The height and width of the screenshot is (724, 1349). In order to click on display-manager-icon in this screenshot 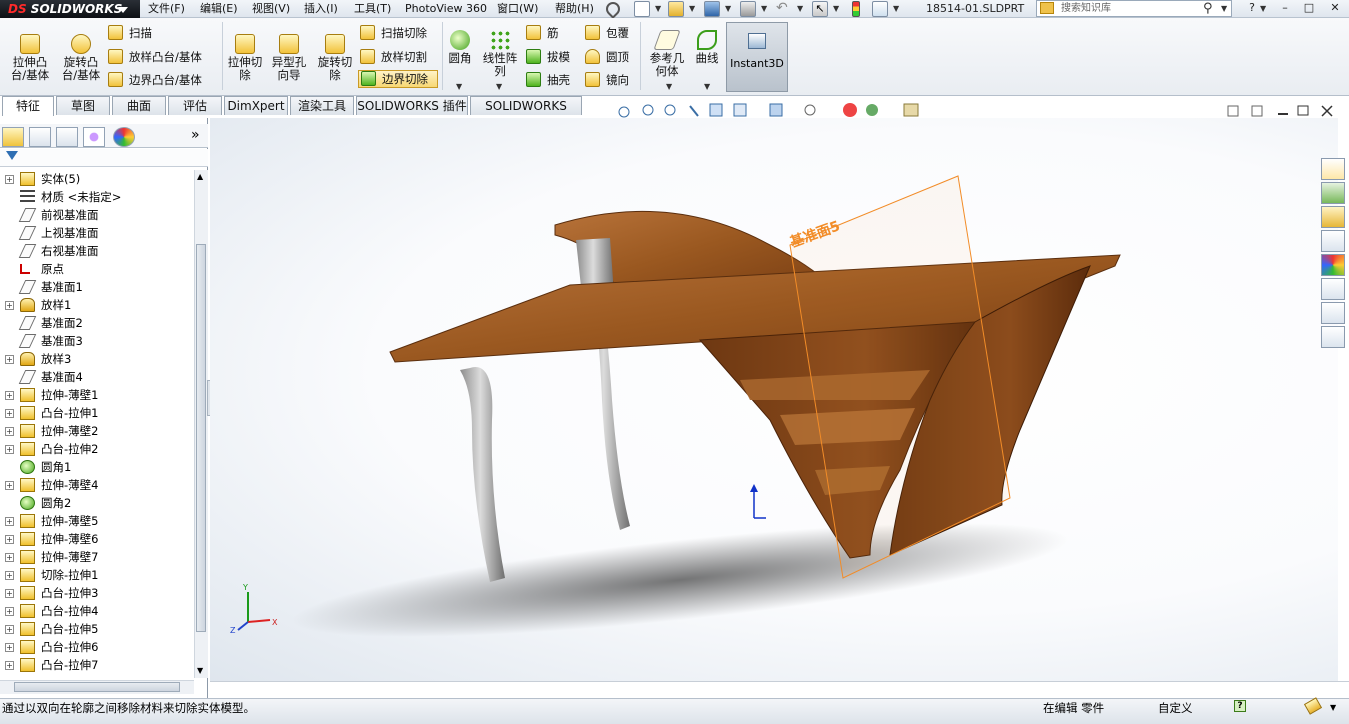, I will do `click(124, 137)`.